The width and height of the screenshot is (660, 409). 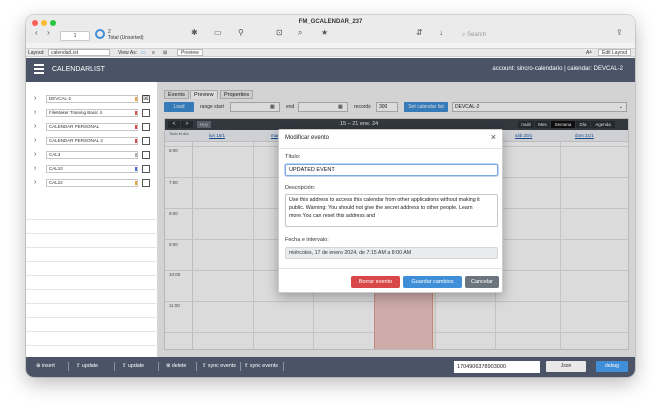 I want to click on calendar-name: CAL10, so click(x=92, y=169).